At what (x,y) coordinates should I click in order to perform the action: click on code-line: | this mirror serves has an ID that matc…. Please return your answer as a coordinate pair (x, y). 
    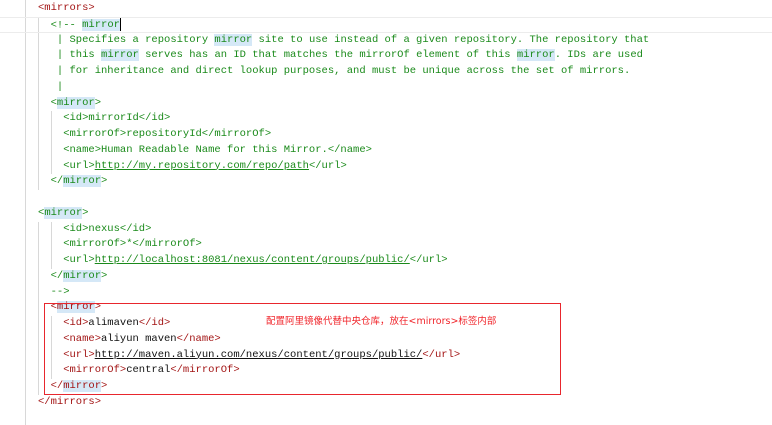
    Looking at the image, I should click on (386, 56).